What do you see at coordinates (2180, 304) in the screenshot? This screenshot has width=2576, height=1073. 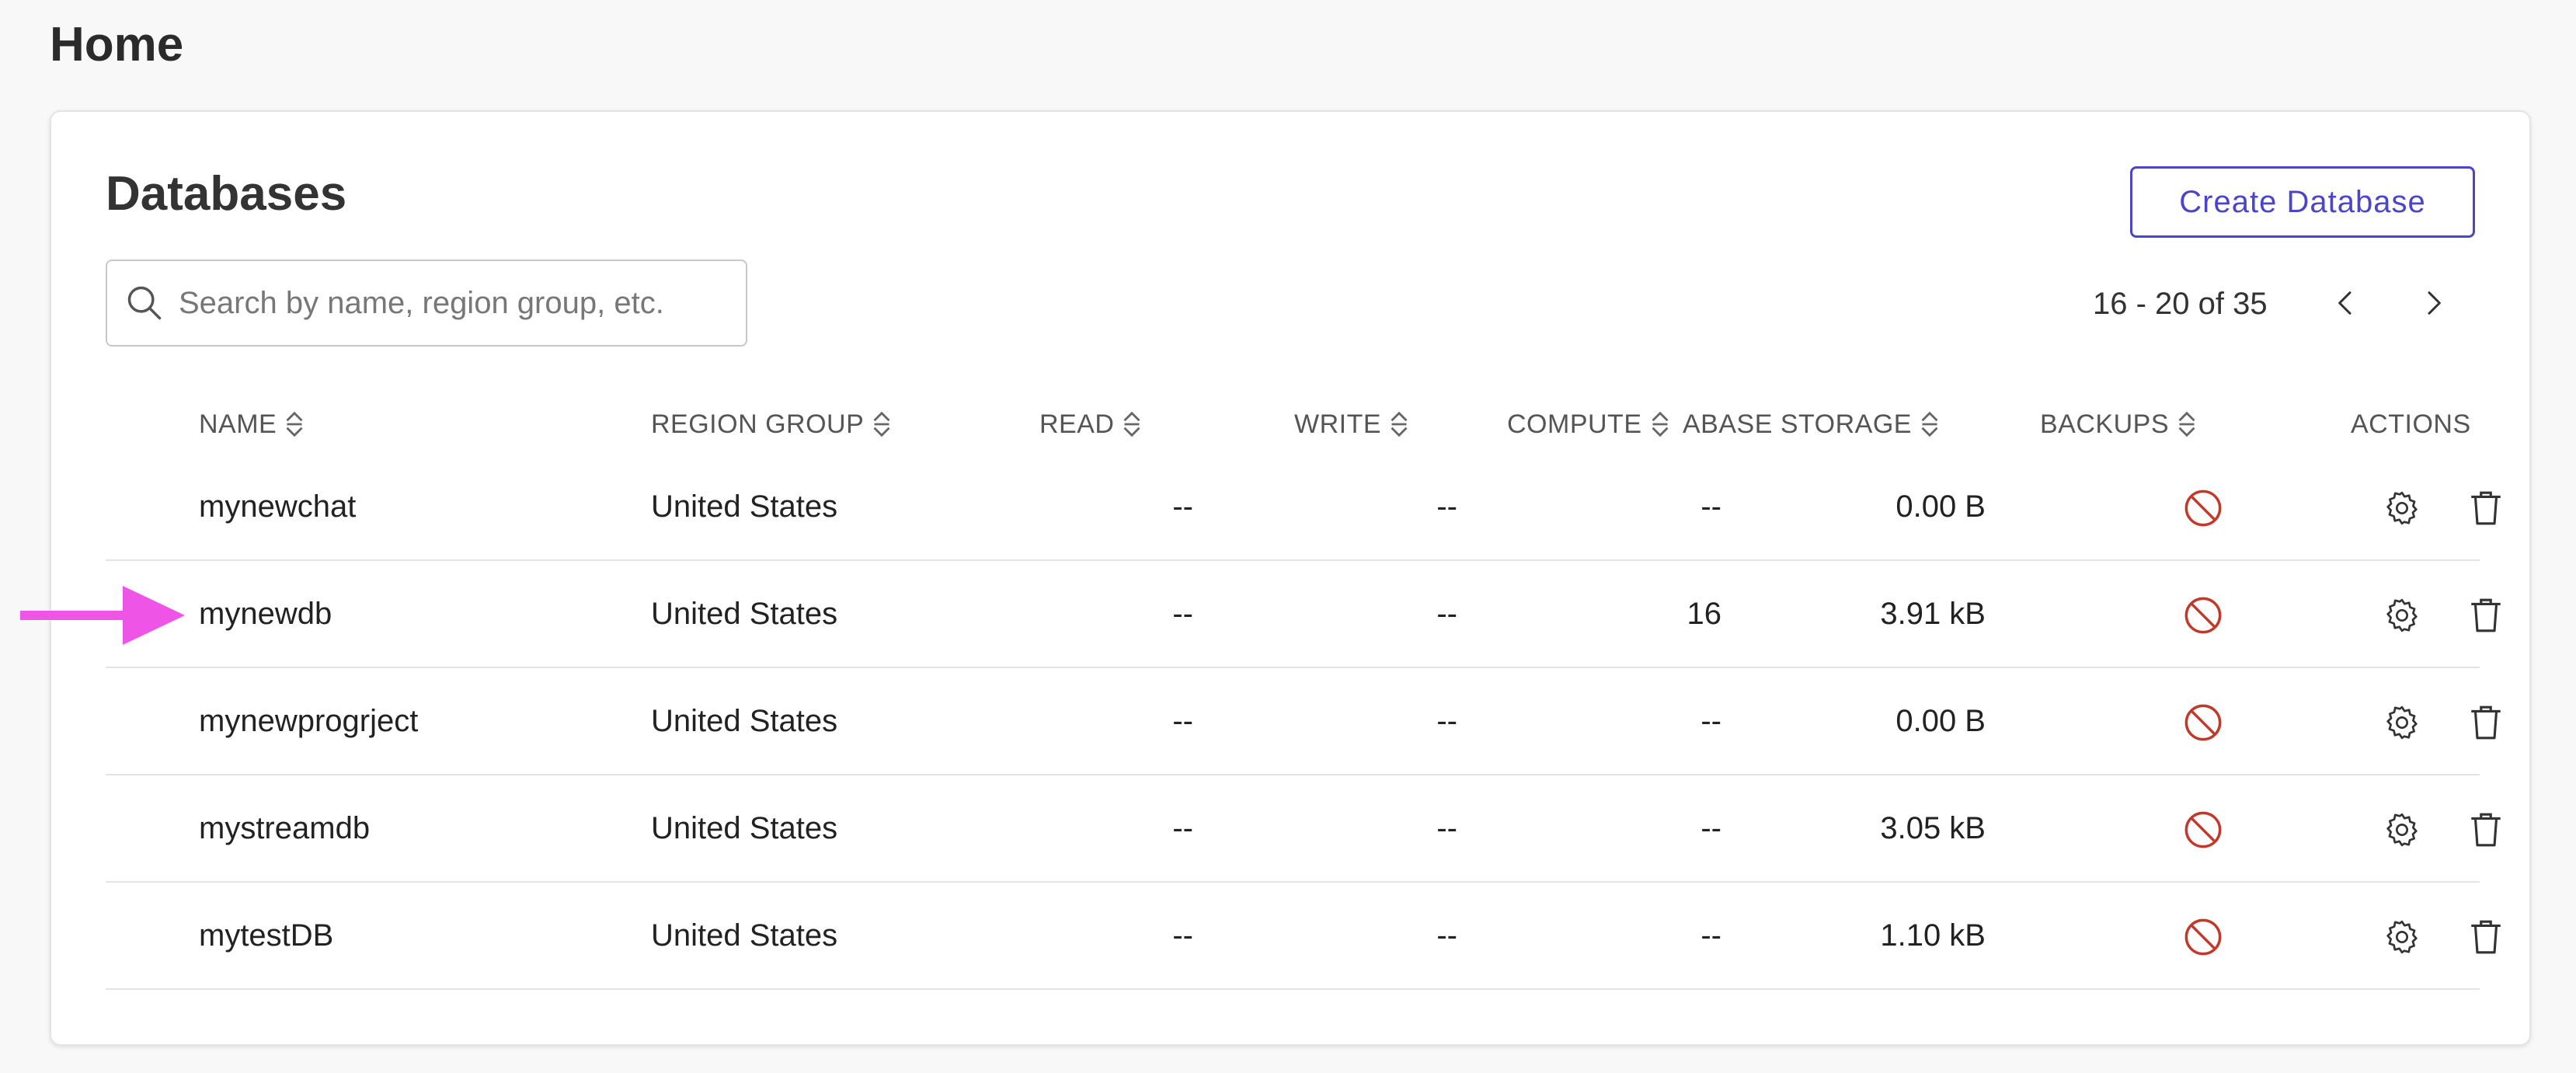 I see `pagination-range: 16 - 20 of 35` at bounding box center [2180, 304].